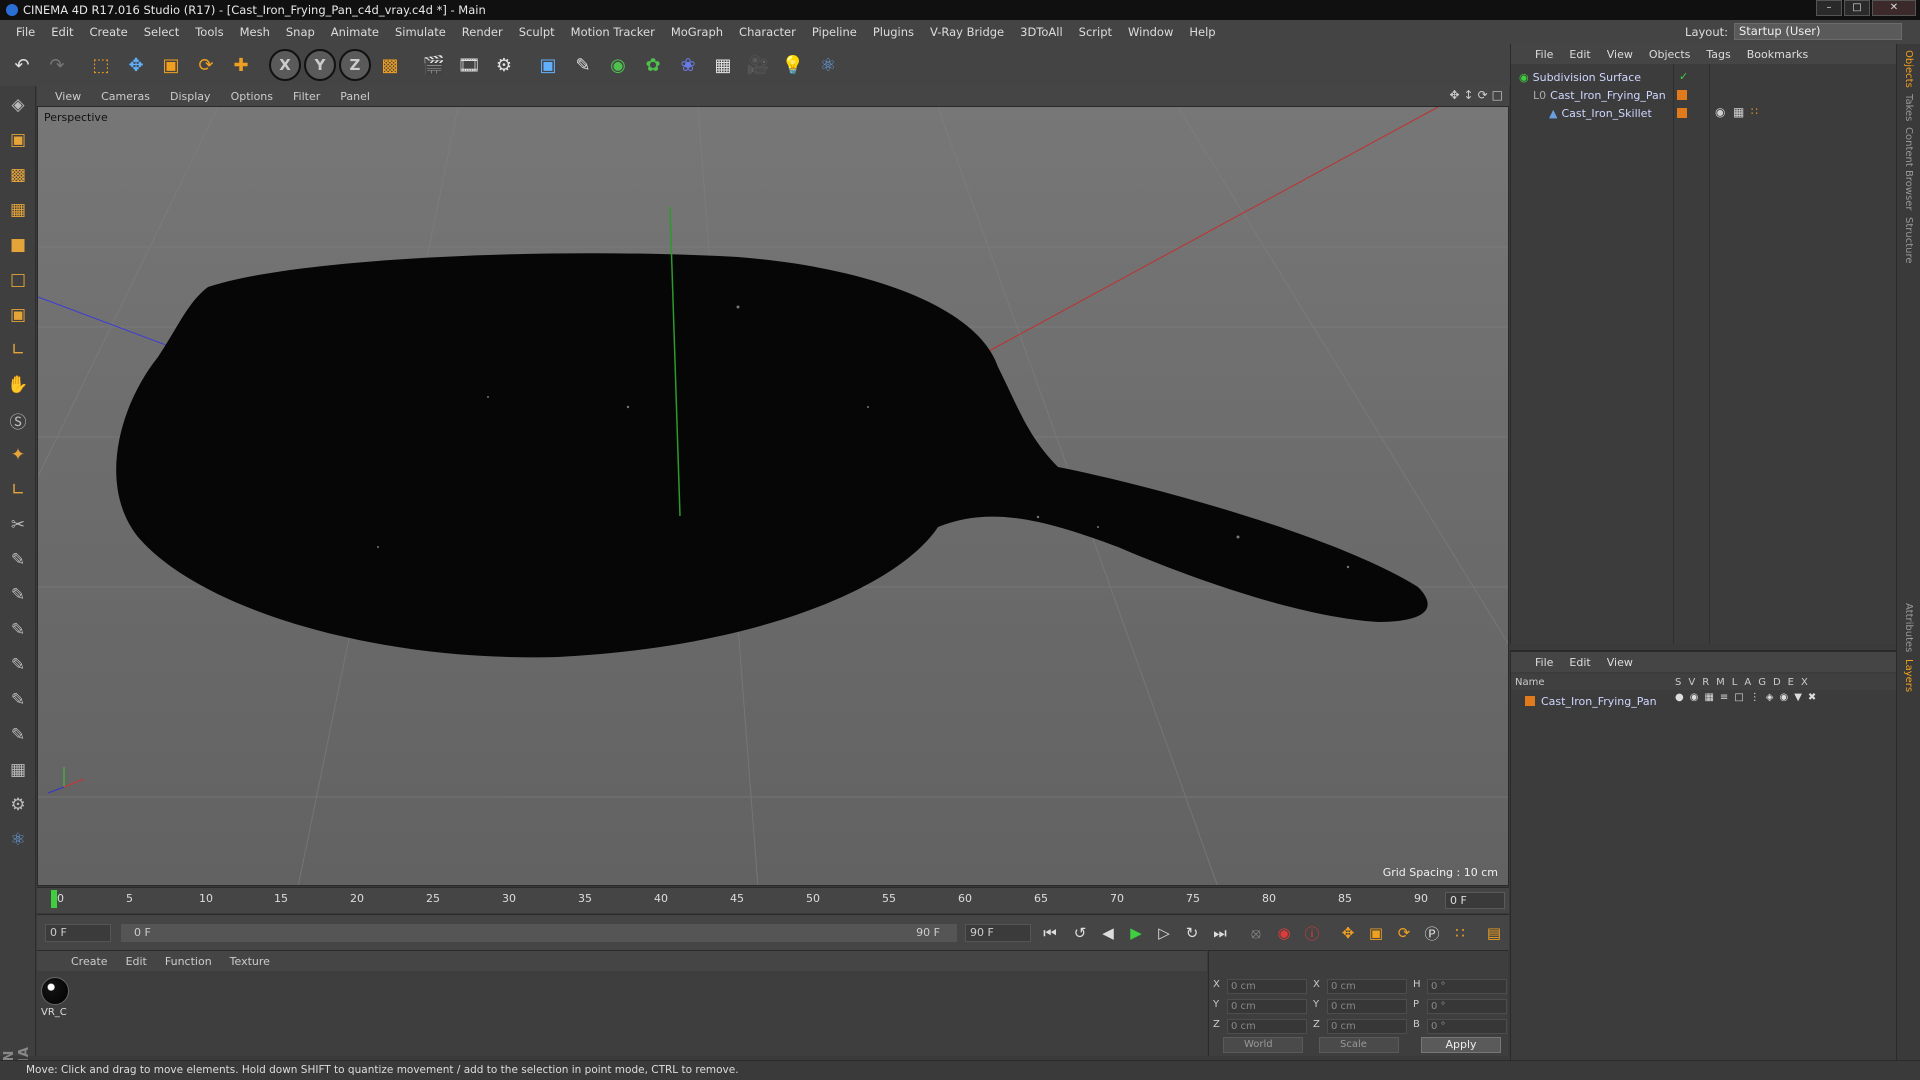  I want to click on snap-icon: ✦, so click(18, 455).